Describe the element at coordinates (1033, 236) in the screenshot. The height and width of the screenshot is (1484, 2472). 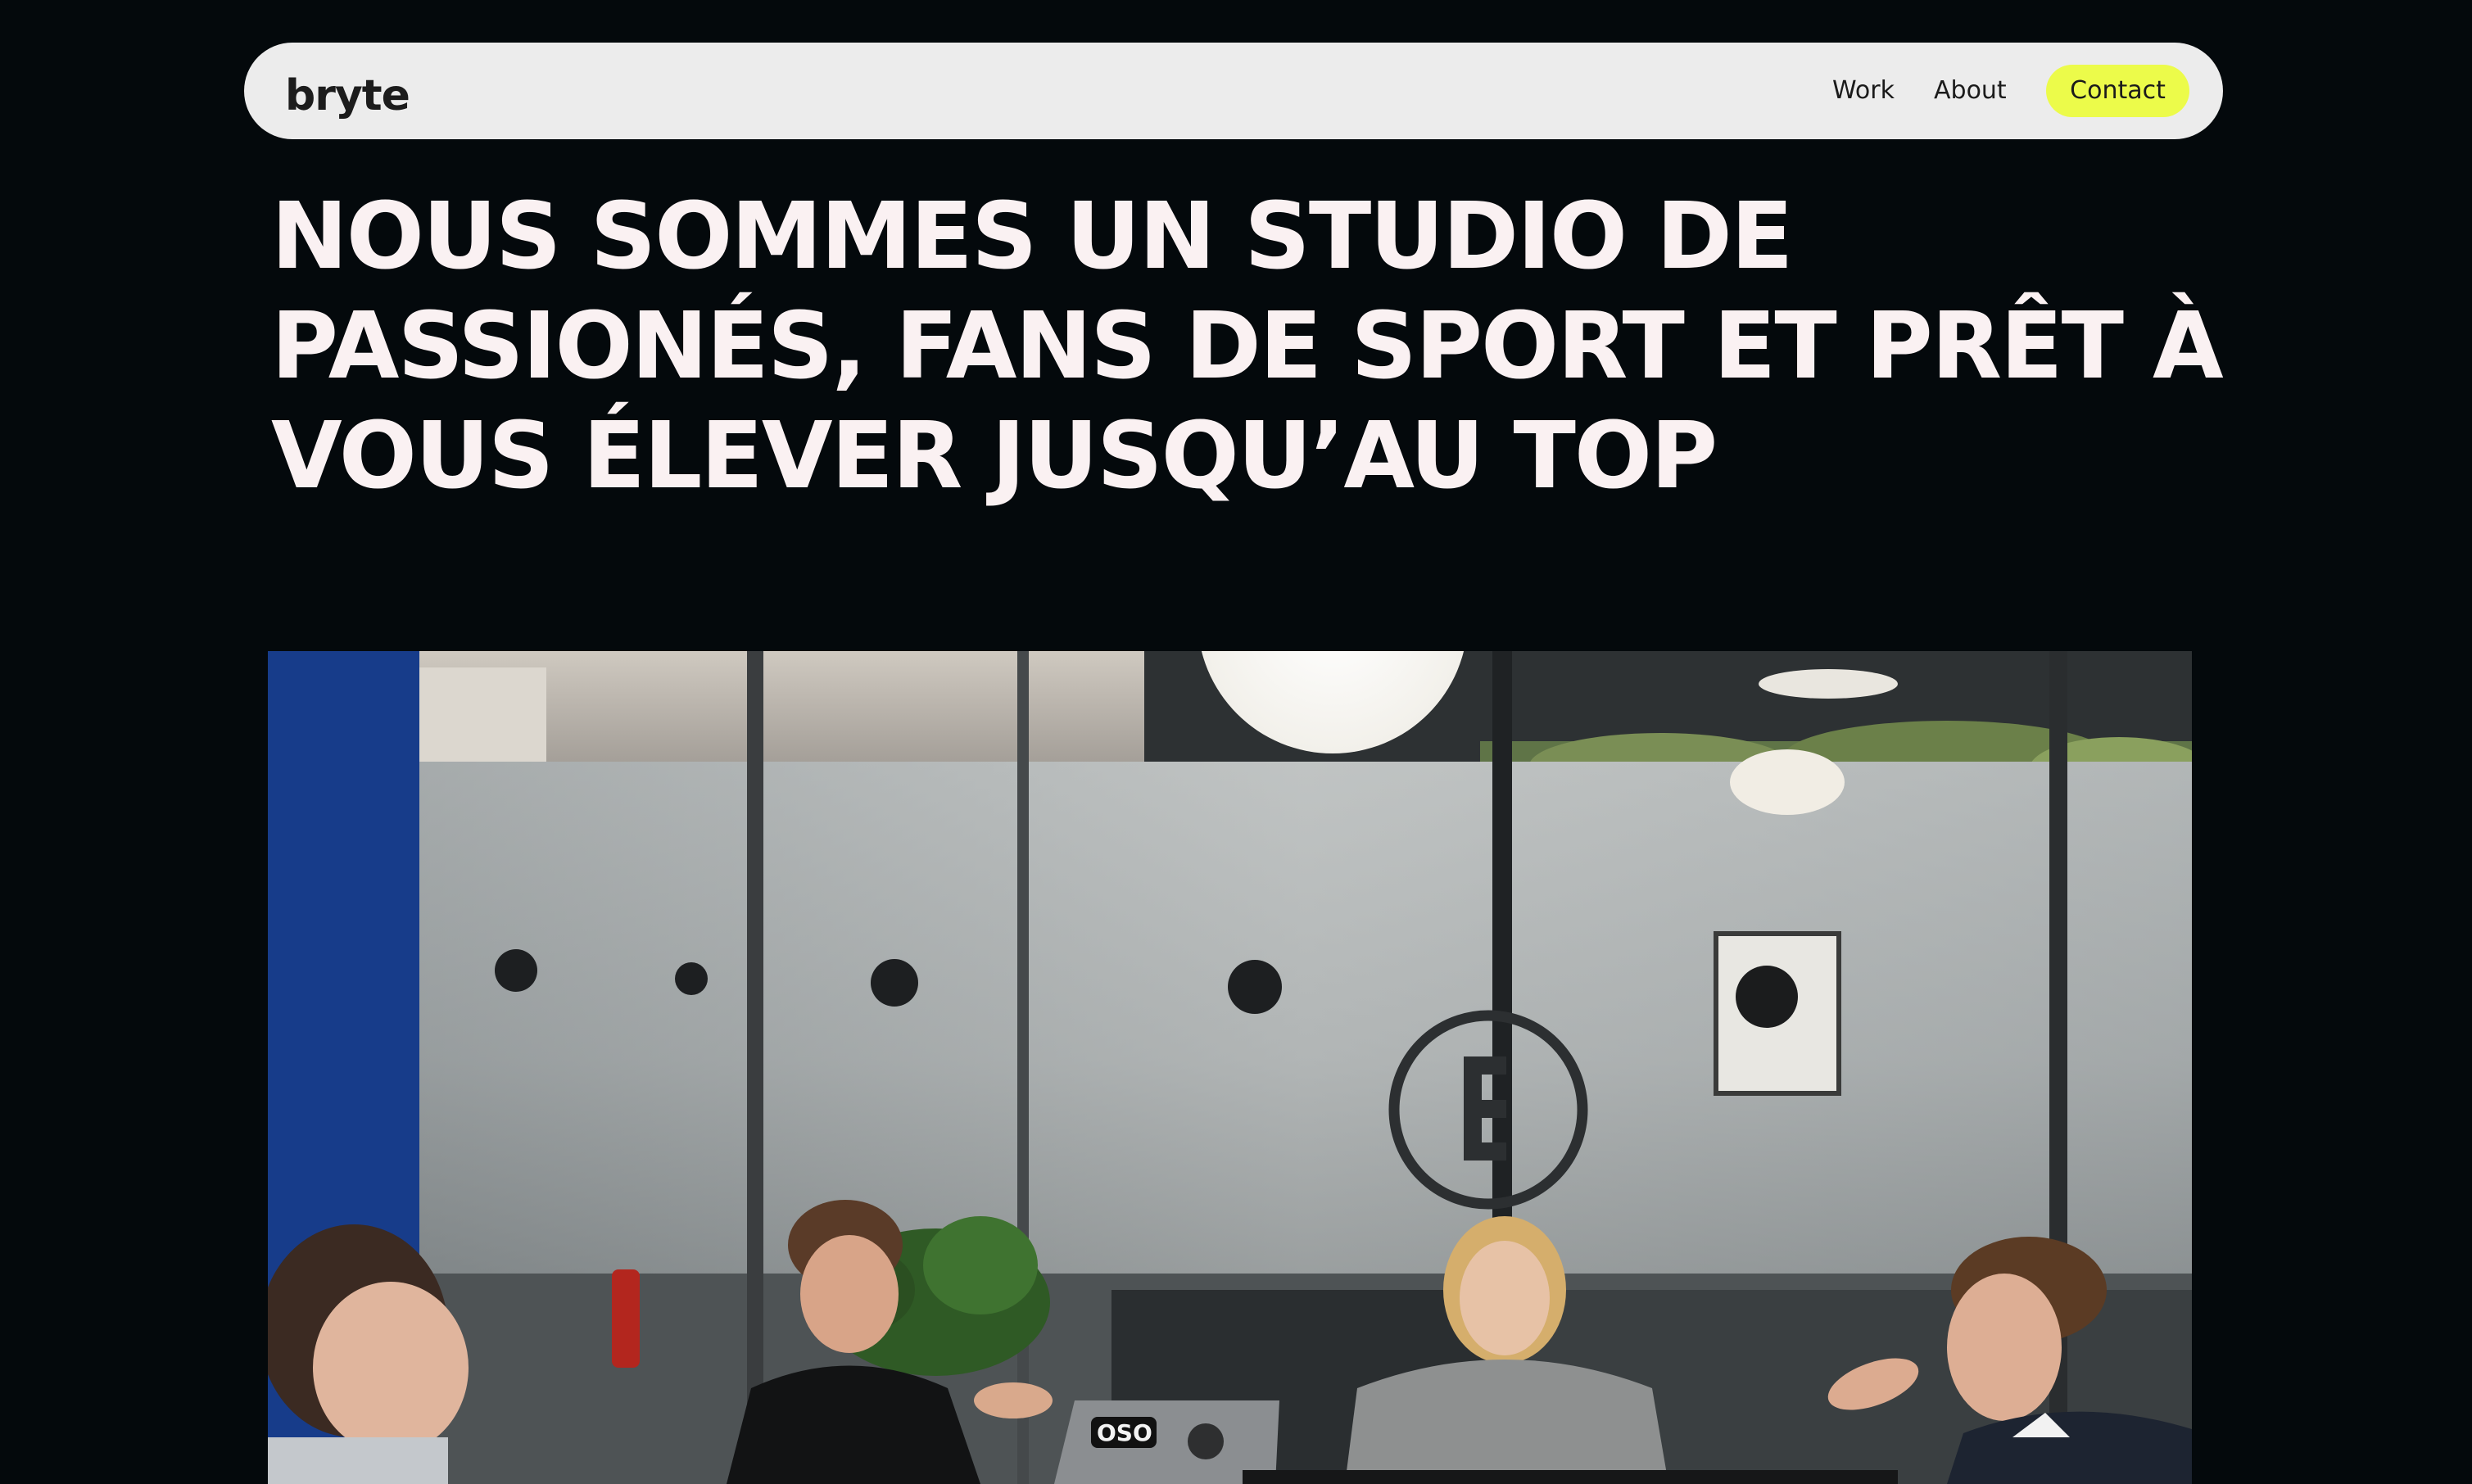
I see `hero-title-line-1: NOUS SOMMES UN STUDIO DE` at that location.